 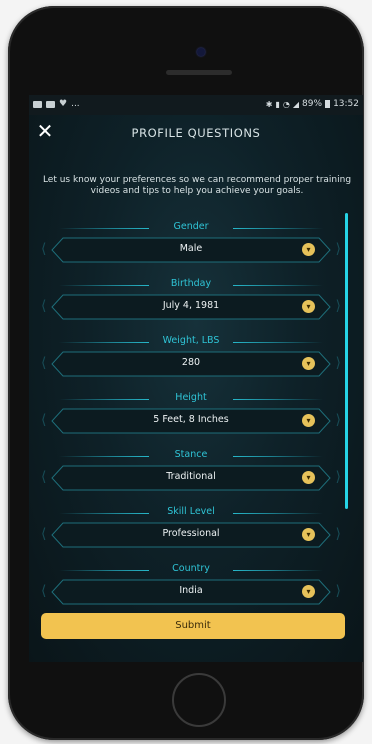 I want to click on field-label-row: Stance, so click(x=191, y=456).